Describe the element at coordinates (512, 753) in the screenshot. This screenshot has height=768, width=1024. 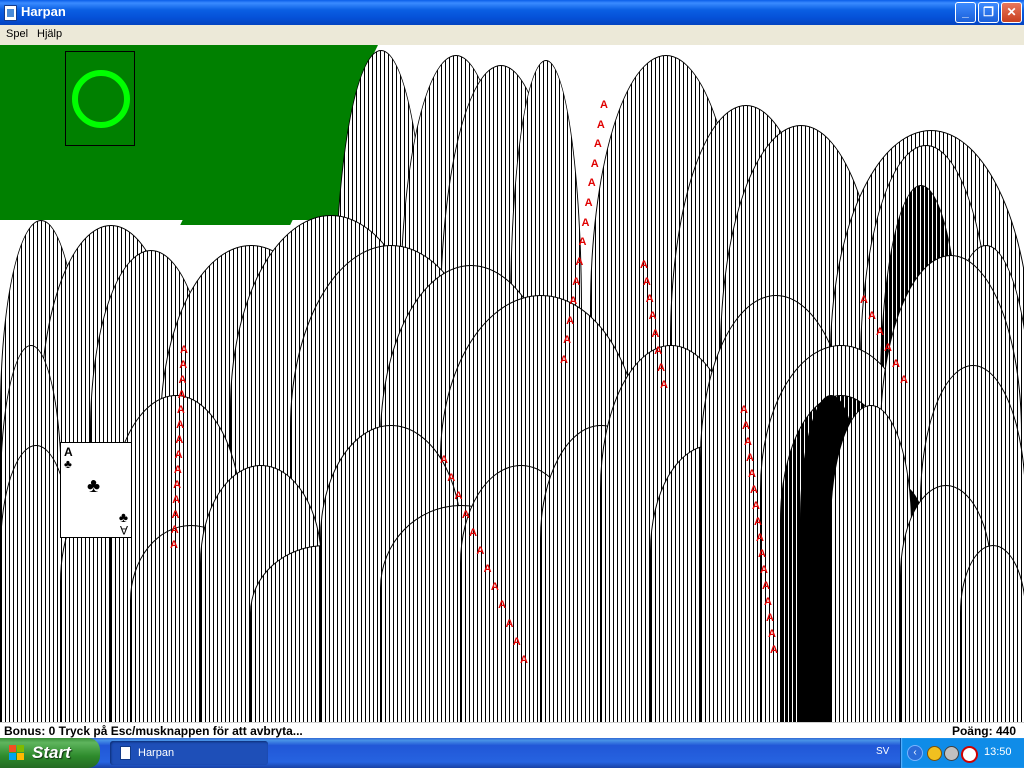
I see `taskbar: Start Harpan SV ‹ 13:50` at that location.